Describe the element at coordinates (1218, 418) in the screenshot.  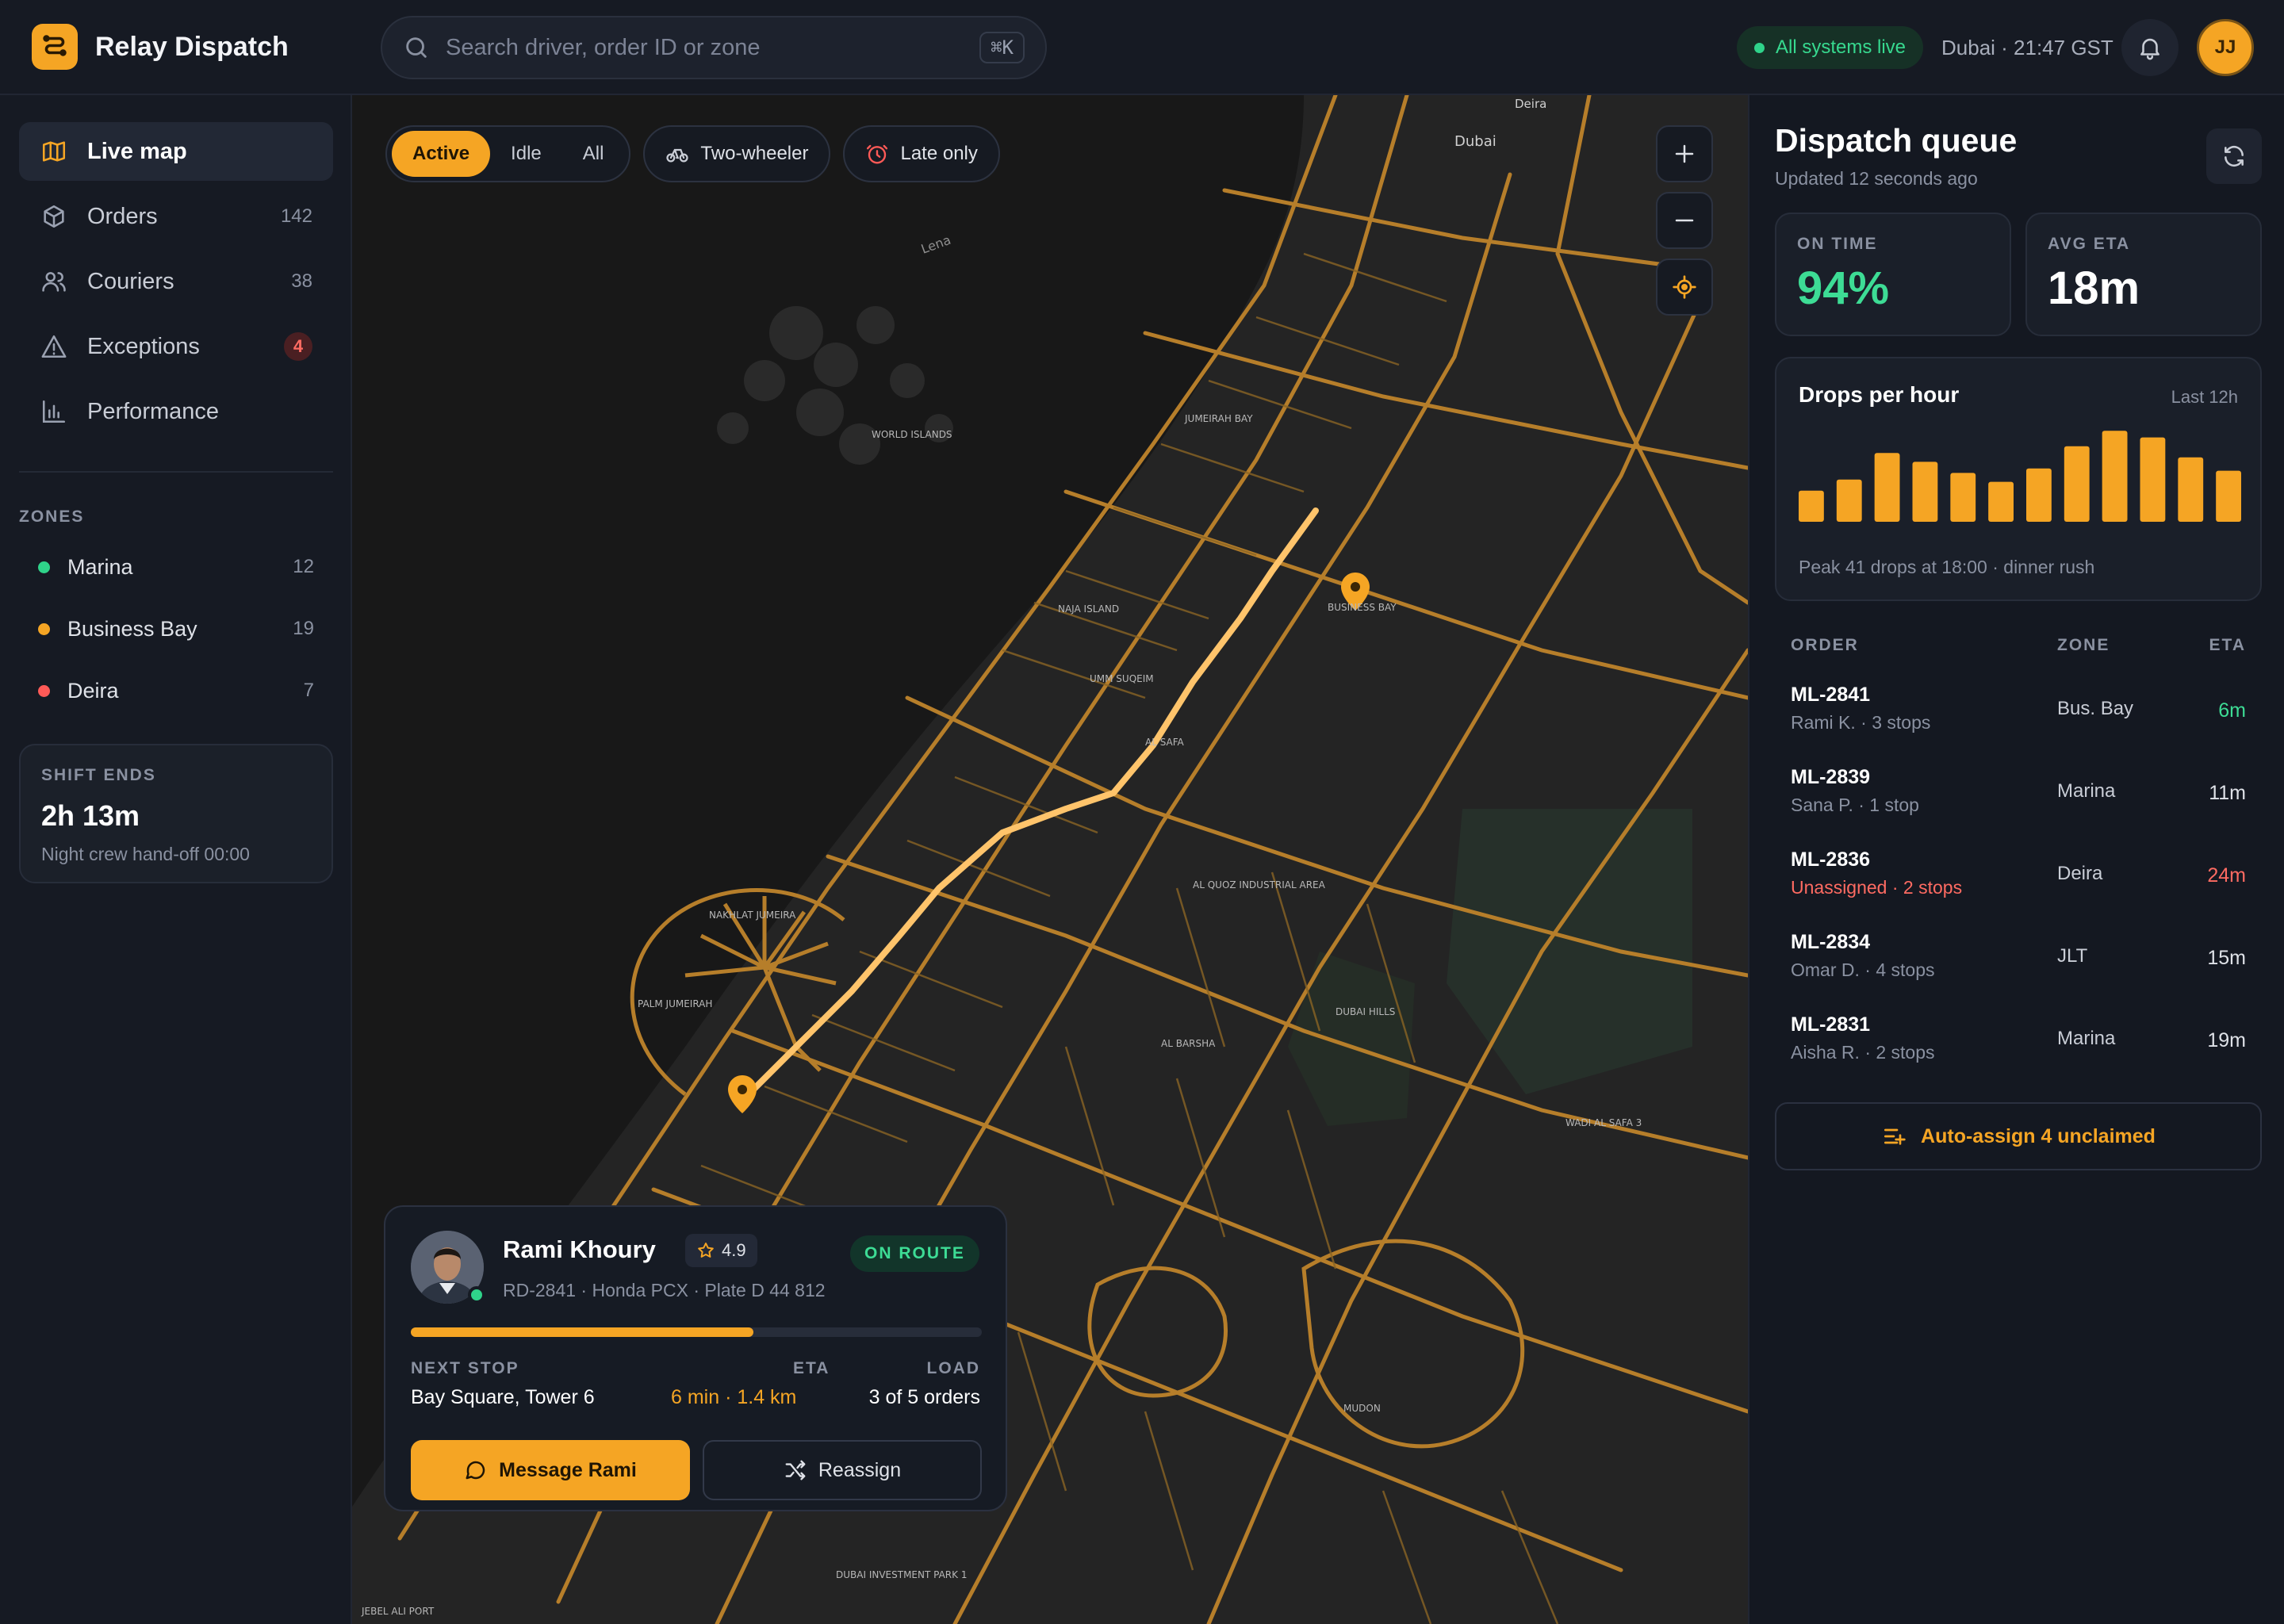
I see `label-jumeirah-bay: JUMEIRAH BAY` at that location.